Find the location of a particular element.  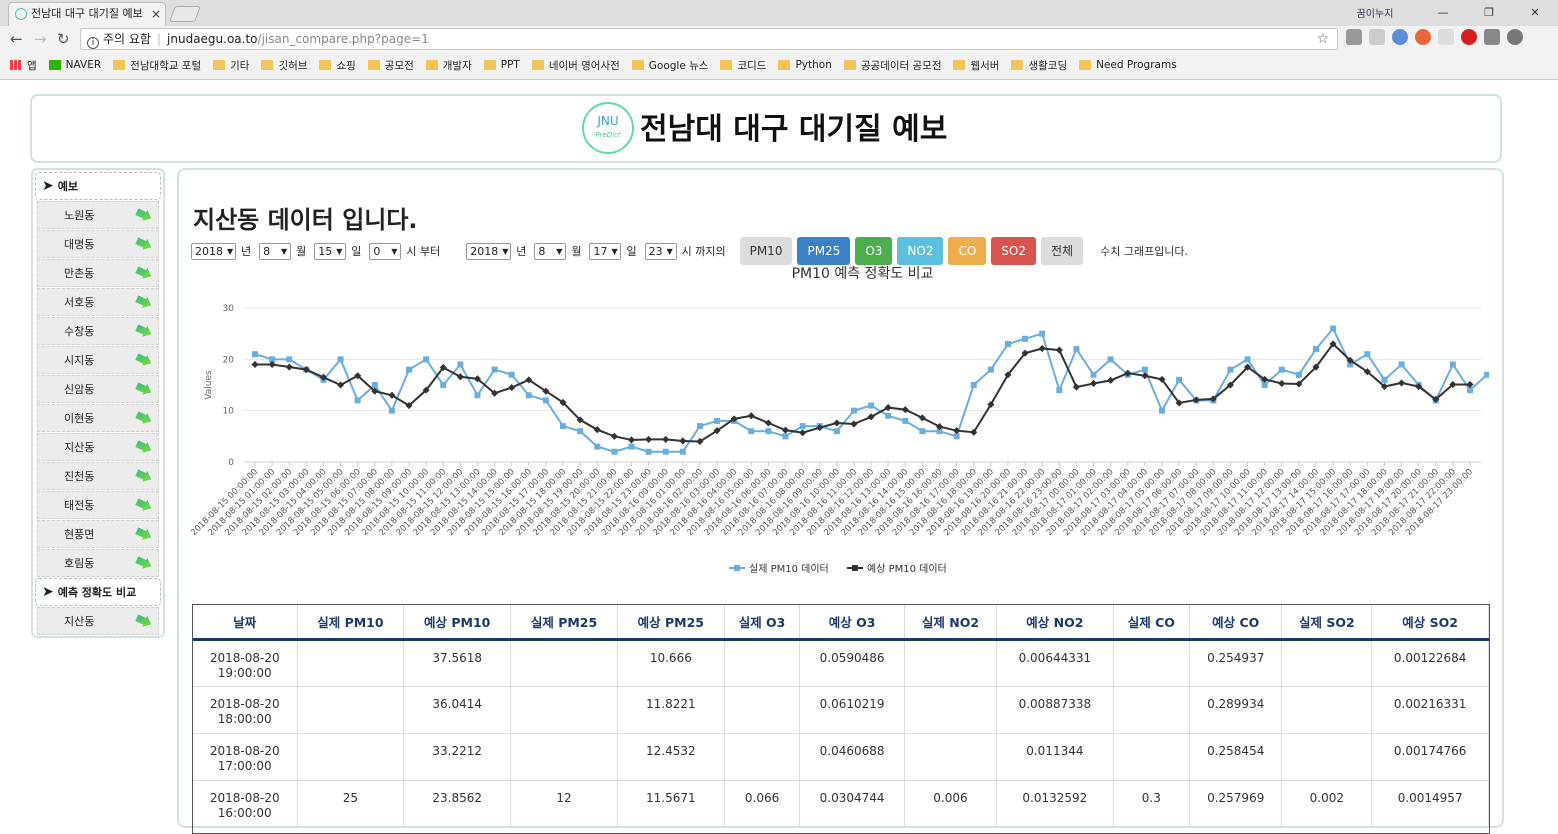

maximize-icon: ❐ is located at coordinates (1489, 12).